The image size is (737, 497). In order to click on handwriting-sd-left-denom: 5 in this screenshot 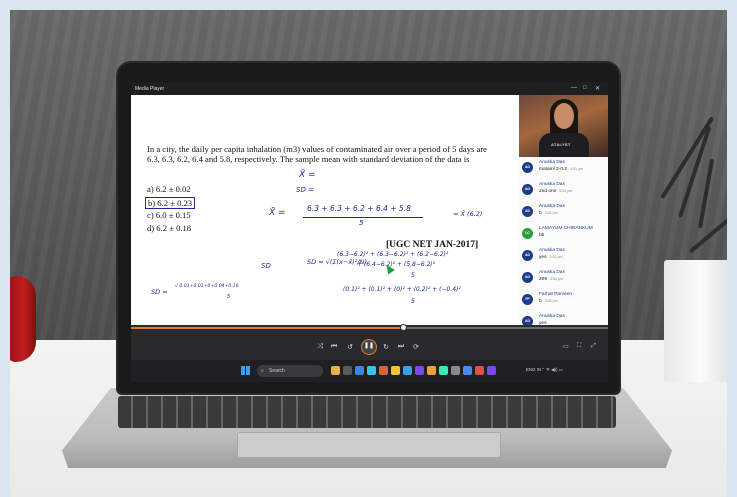, I will do `click(229, 297)`.